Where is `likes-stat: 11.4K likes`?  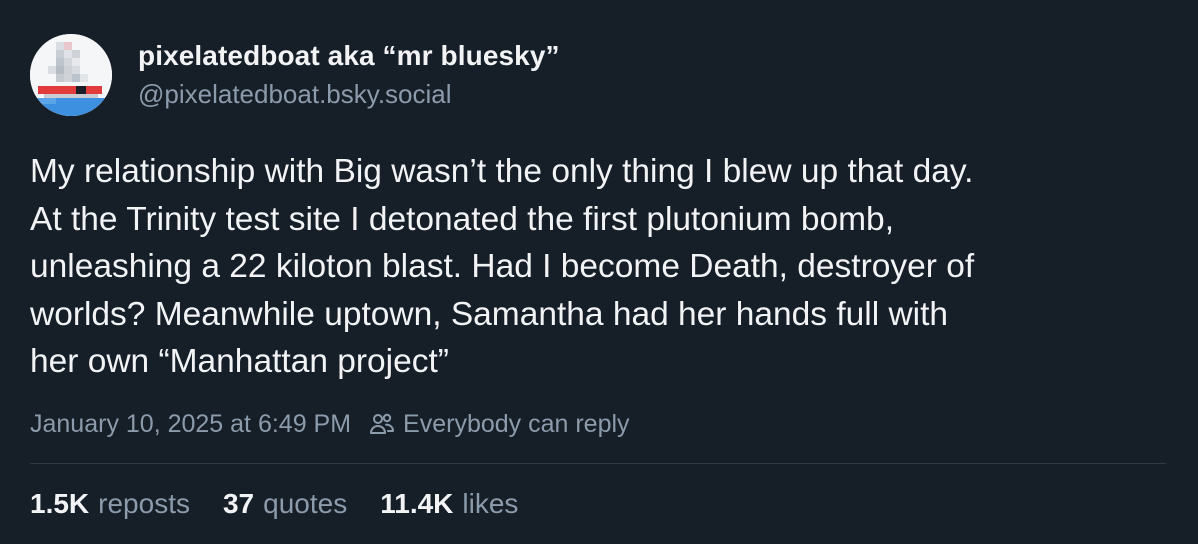 likes-stat: 11.4K likes is located at coordinates (449, 504).